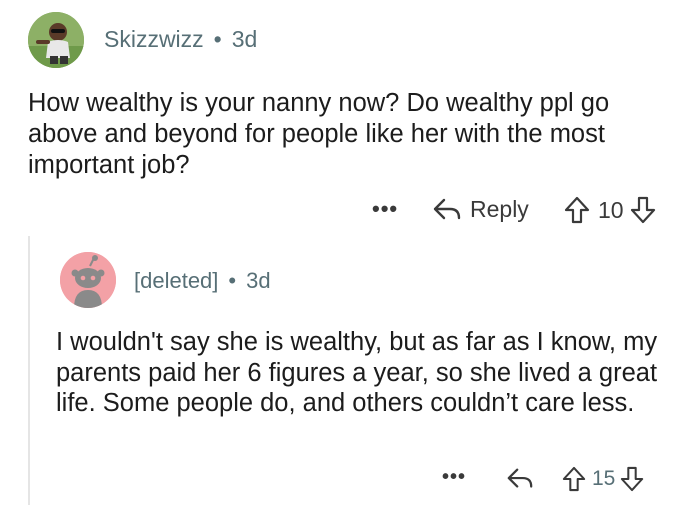  What do you see at coordinates (154, 39) in the screenshot?
I see `author-name: Skizzwizz` at bounding box center [154, 39].